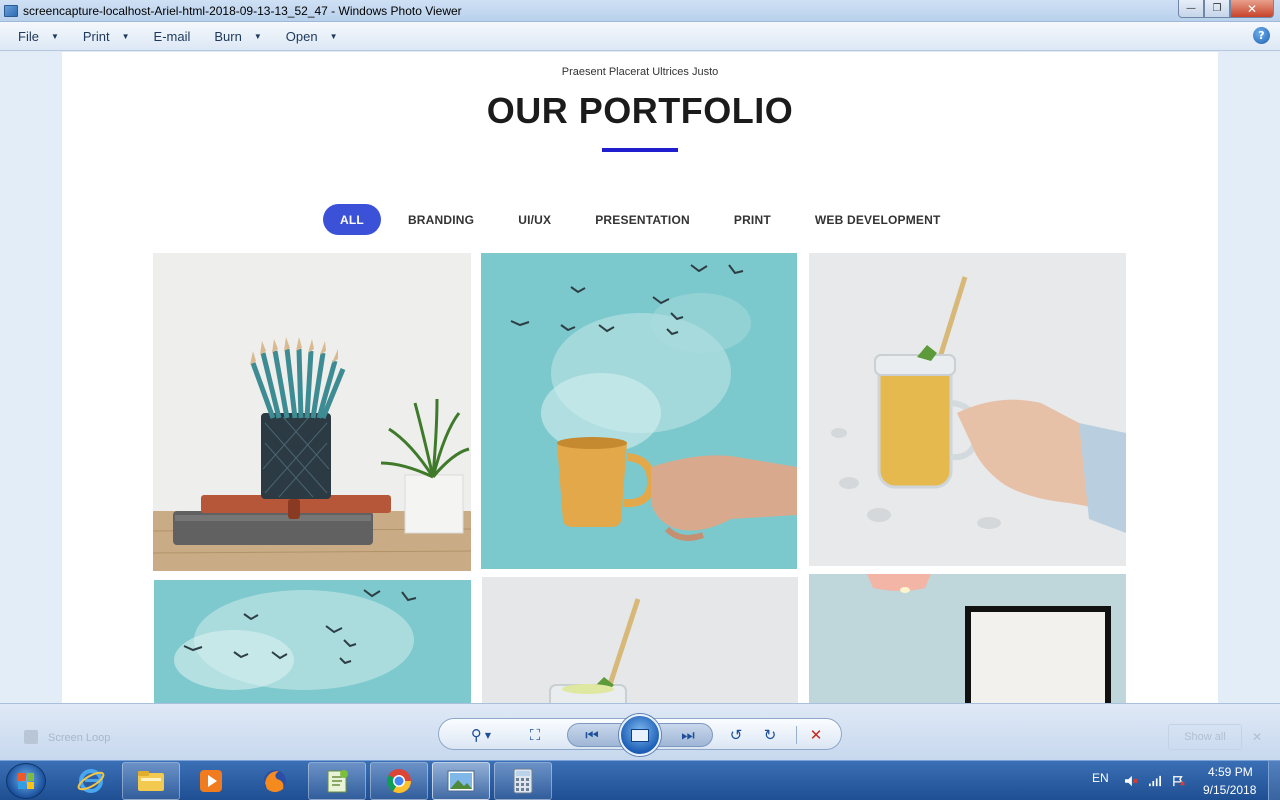  I want to click on taskbar-photo-viewer, so click(461, 781).